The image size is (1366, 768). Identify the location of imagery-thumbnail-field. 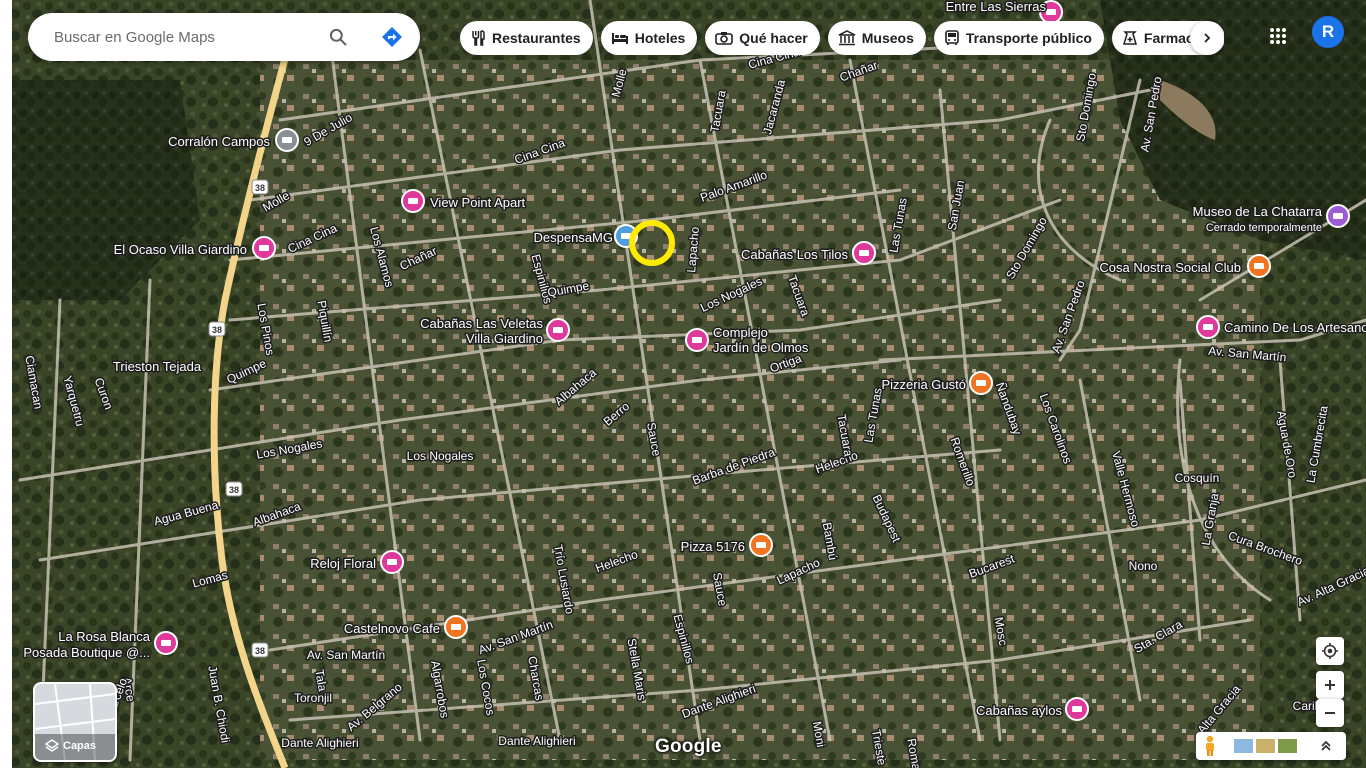
(1287, 746).